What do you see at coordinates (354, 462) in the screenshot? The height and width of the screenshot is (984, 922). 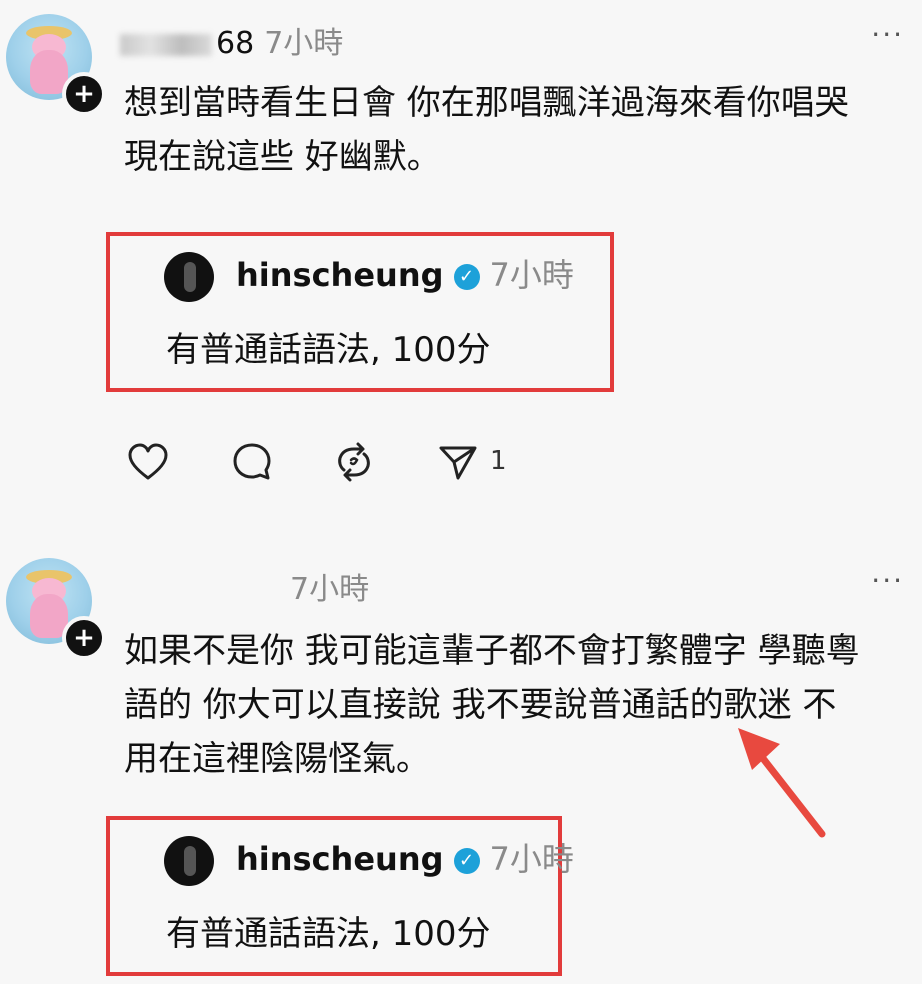 I see `repost-icon` at bounding box center [354, 462].